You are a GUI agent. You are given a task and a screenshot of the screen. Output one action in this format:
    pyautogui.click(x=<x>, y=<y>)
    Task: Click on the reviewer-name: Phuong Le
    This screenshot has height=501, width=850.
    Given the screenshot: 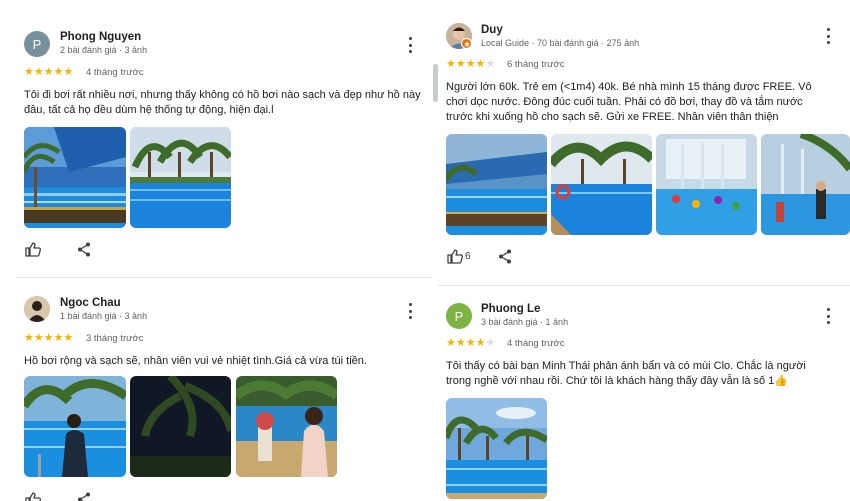 What is the action you would take?
    pyautogui.click(x=510, y=309)
    